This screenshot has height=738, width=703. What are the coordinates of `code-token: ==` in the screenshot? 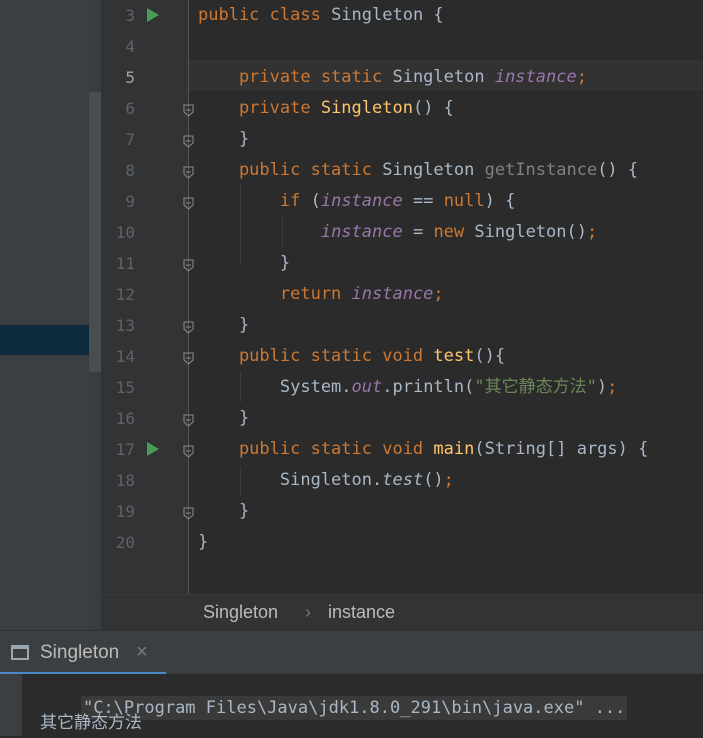 It's located at (423, 201).